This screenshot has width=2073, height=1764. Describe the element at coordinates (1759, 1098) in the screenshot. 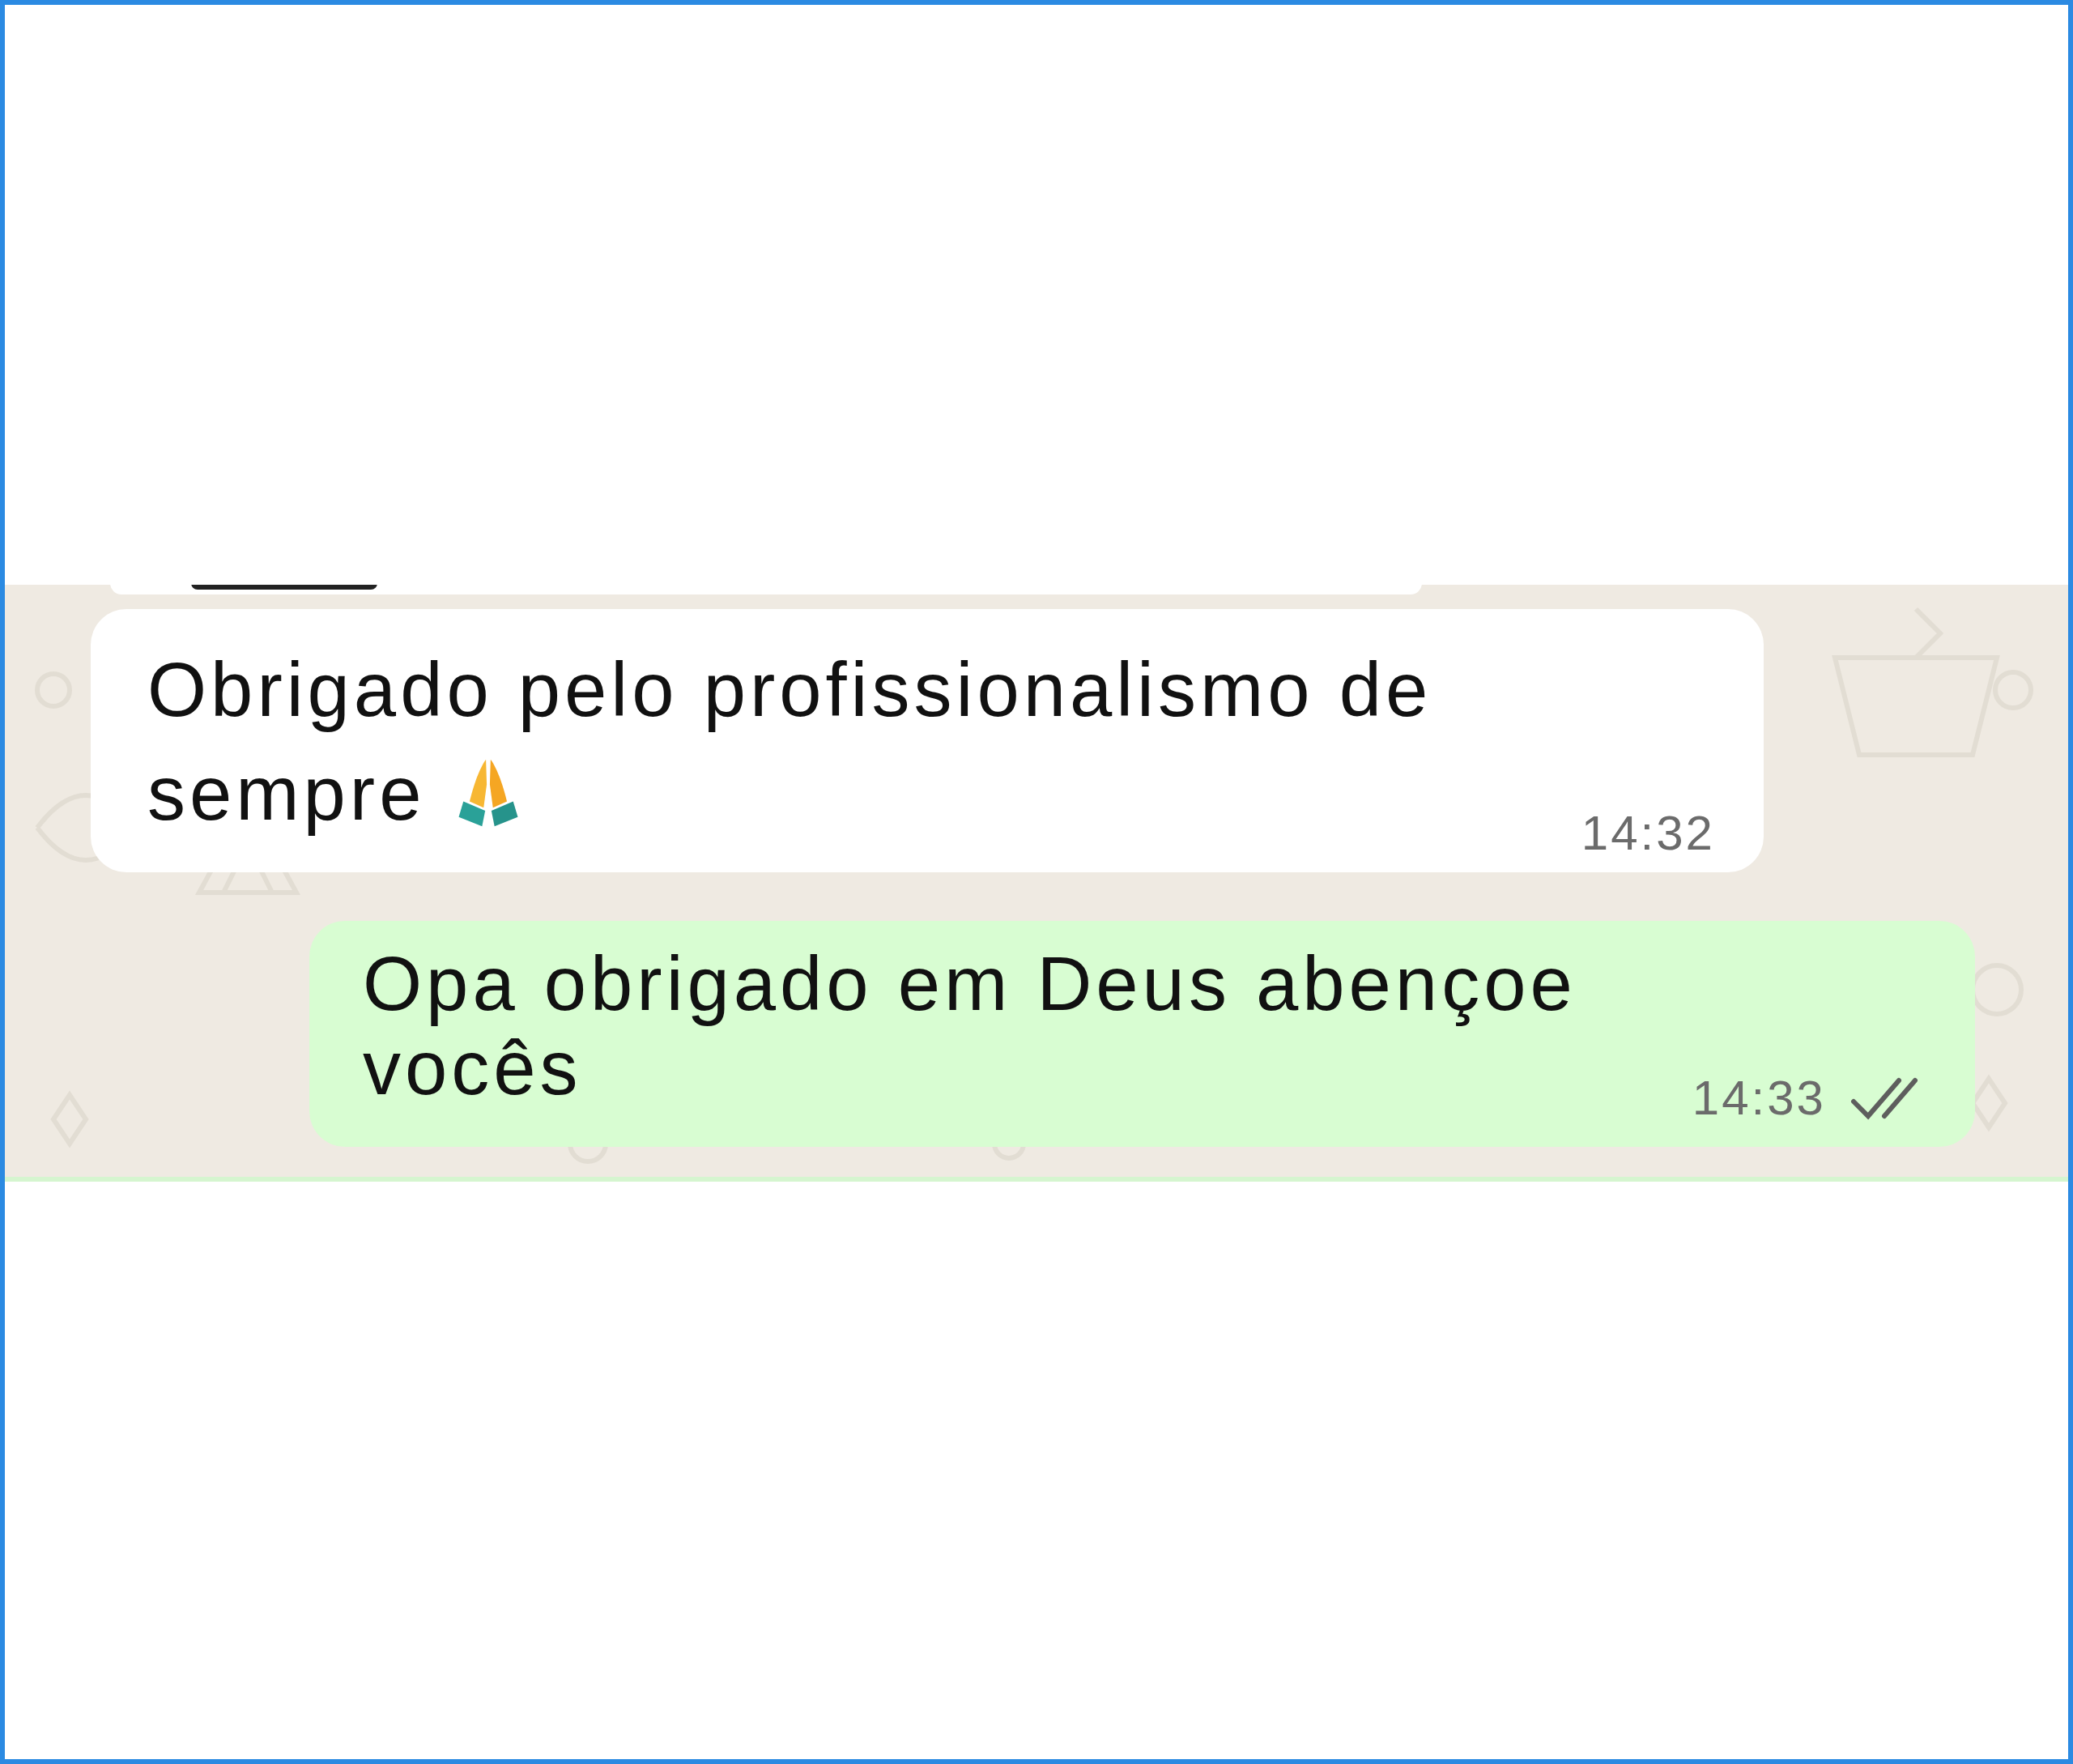

I see `message-time: 14:33` at that location.